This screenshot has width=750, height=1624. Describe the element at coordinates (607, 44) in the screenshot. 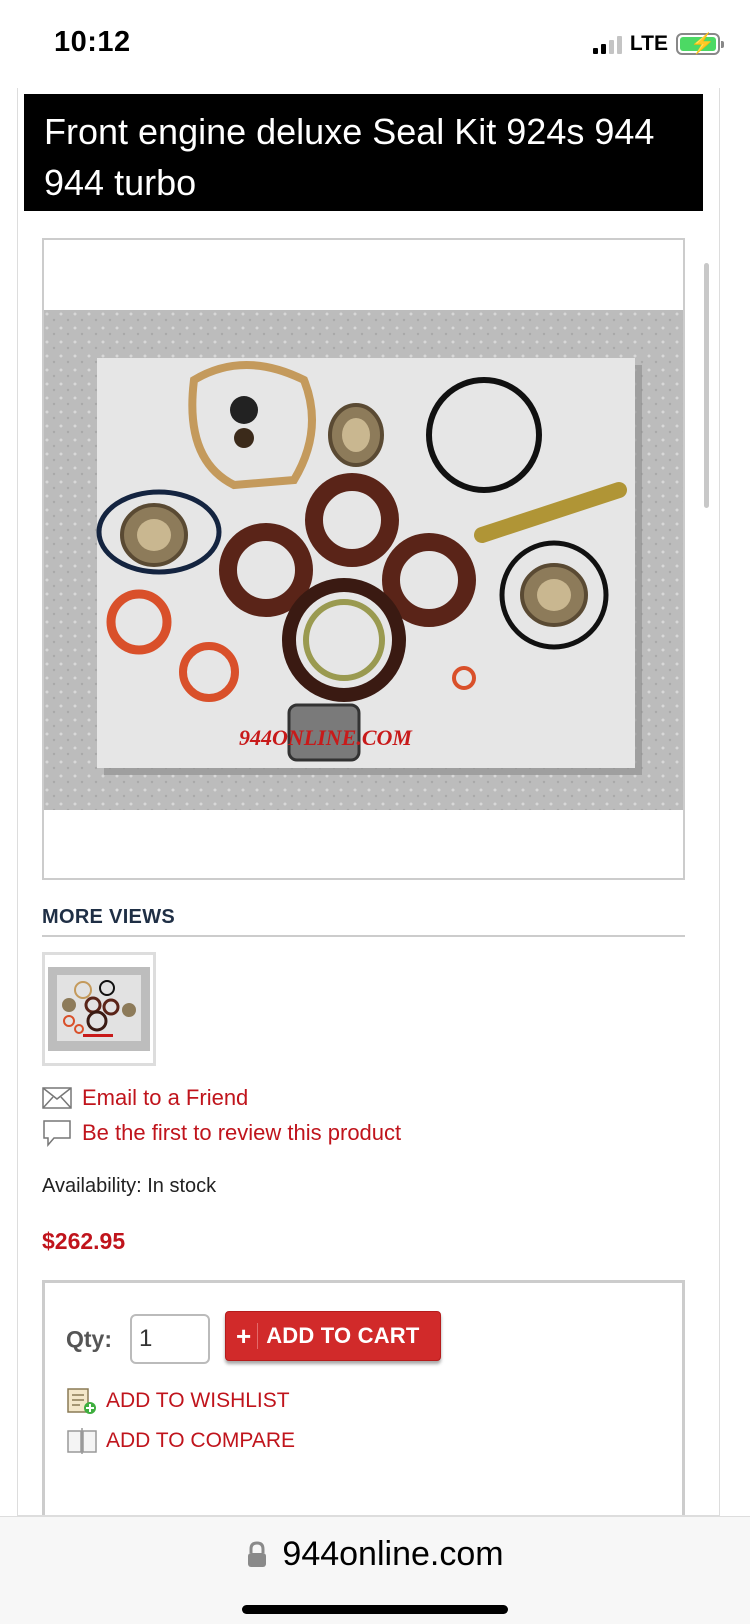

I see `signal-icon` at that location.